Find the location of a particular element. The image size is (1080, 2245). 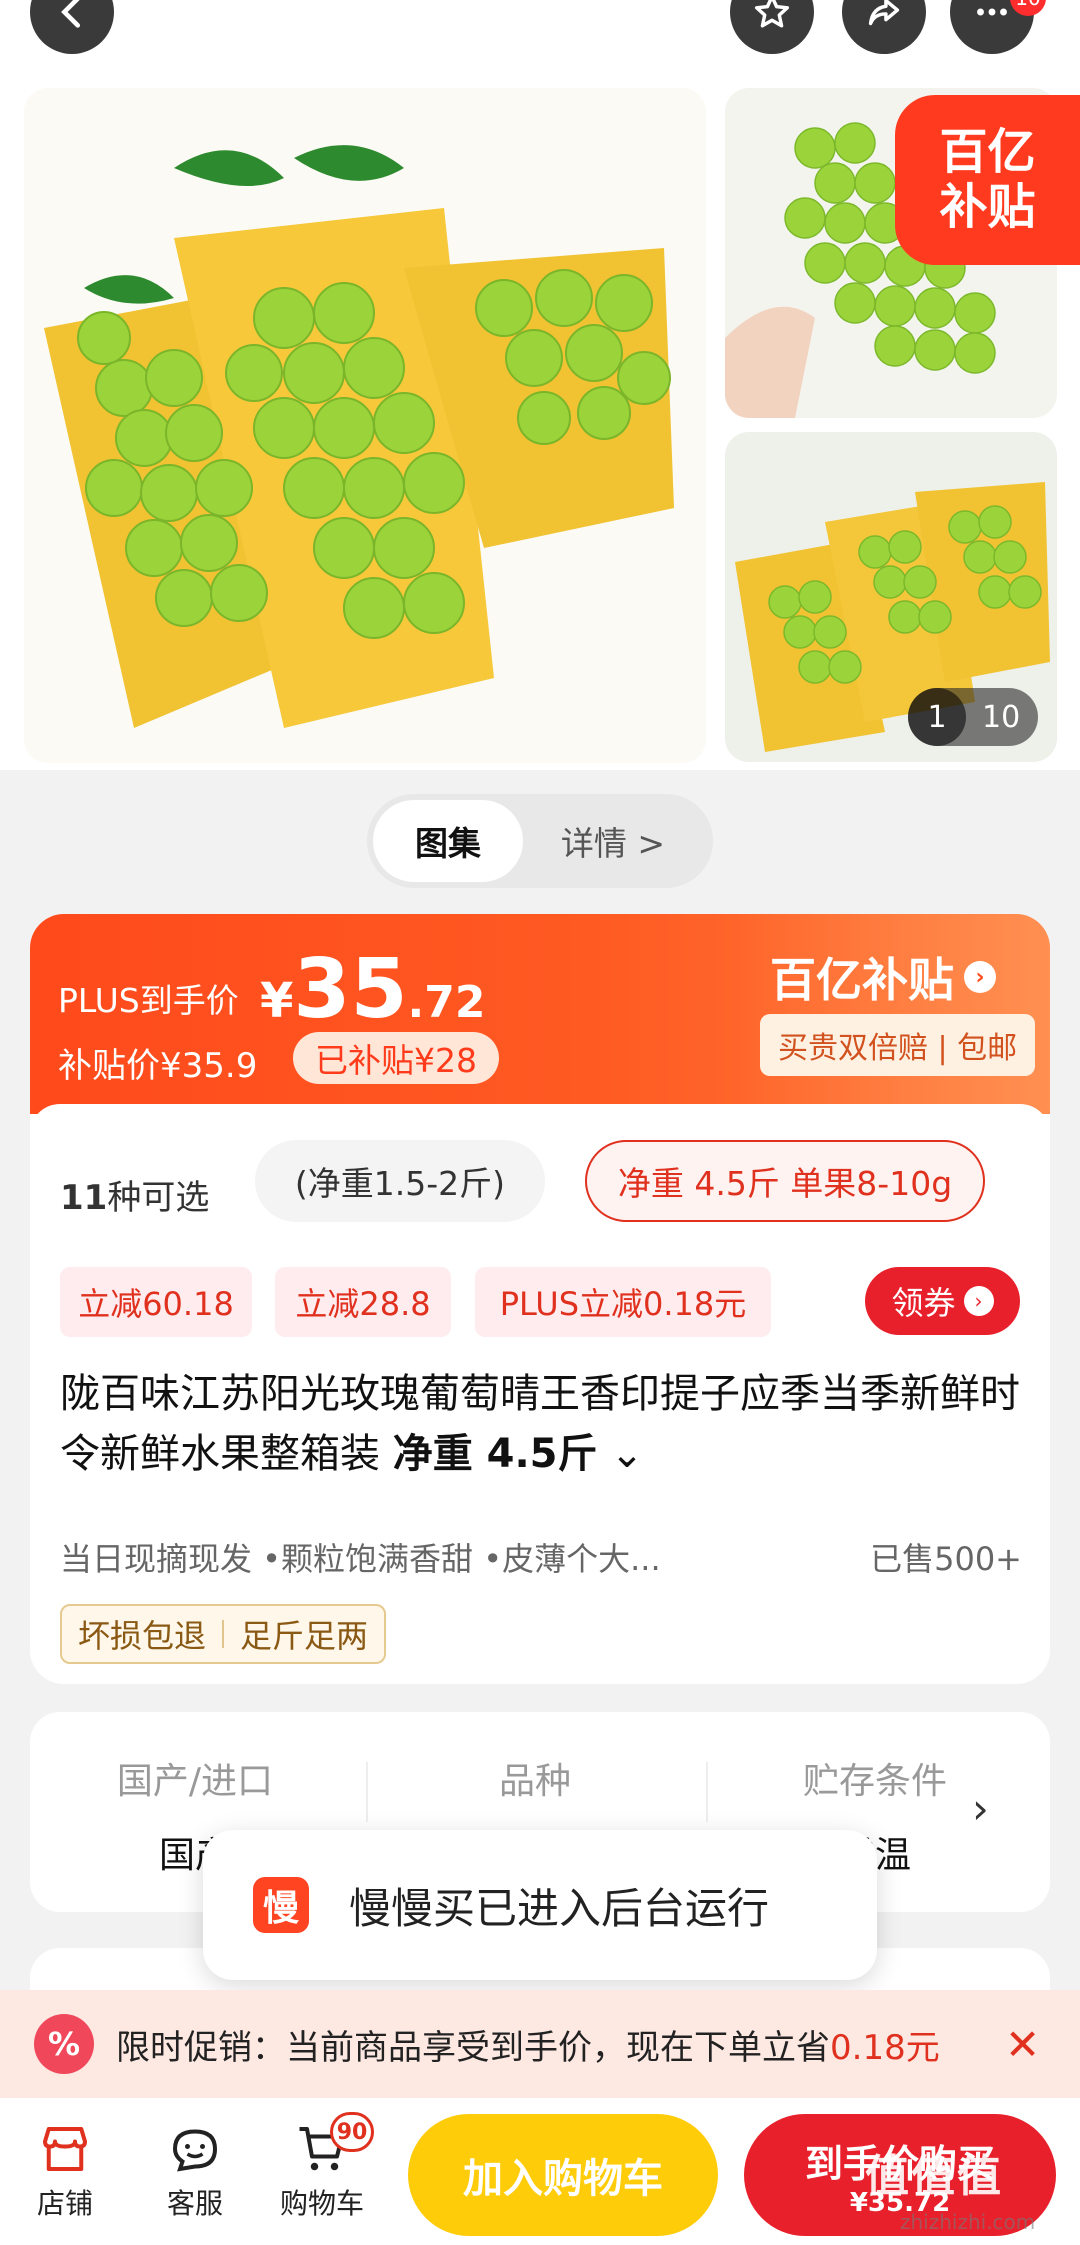

store-button: 店铺 is located at coordinates (65, 2169).